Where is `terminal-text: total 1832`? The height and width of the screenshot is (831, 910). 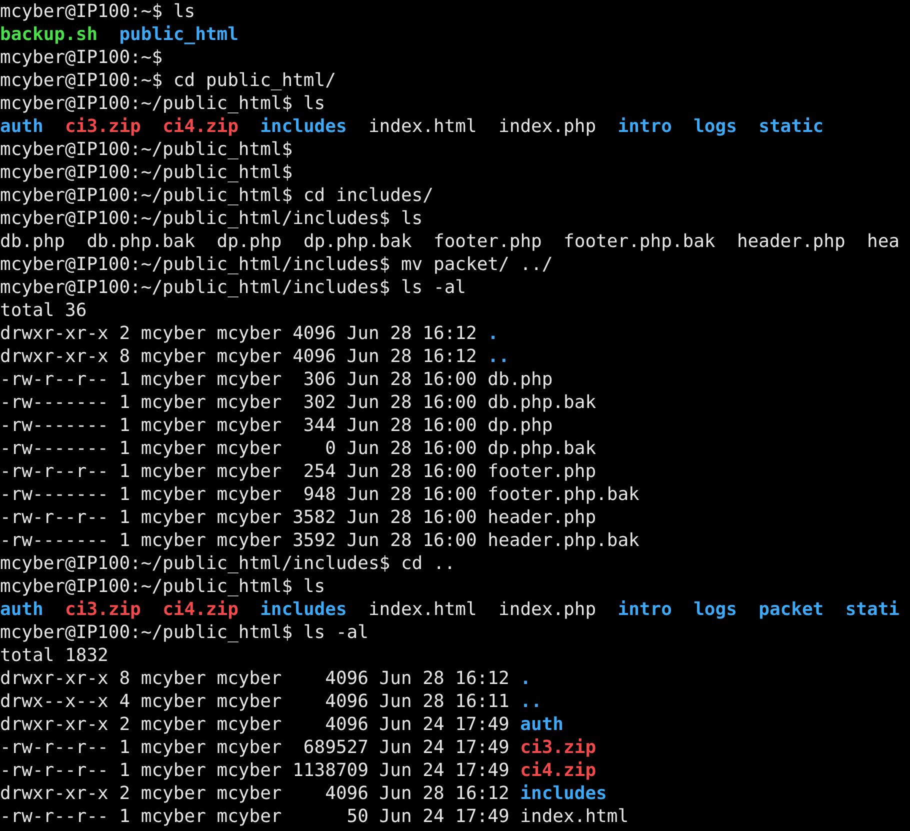 terminal-text: total 1832 is located at coordinates (54, 655).